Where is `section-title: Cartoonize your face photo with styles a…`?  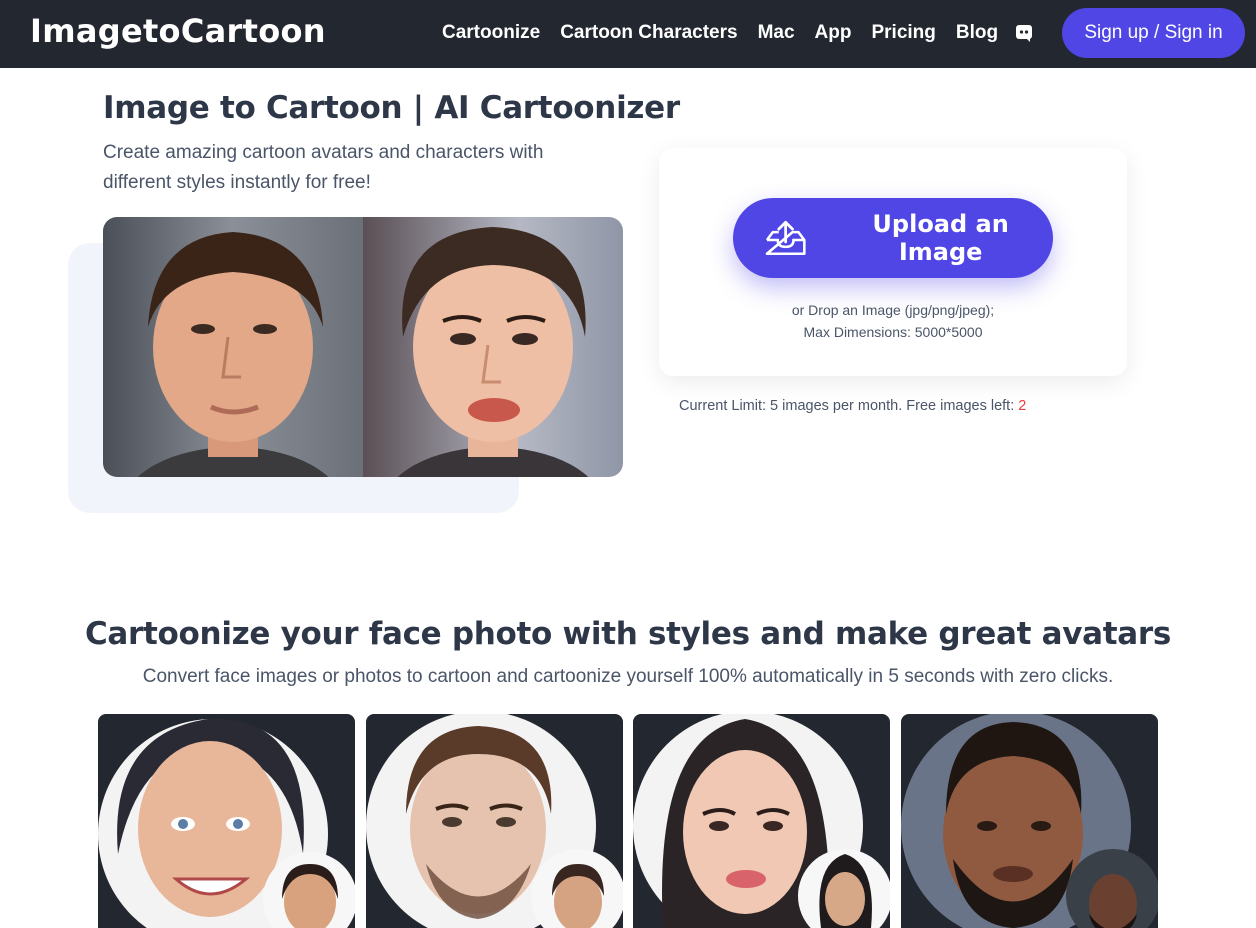
section-title: Cartoonize your face photo with styles a… is located at coordinates (627, 634).